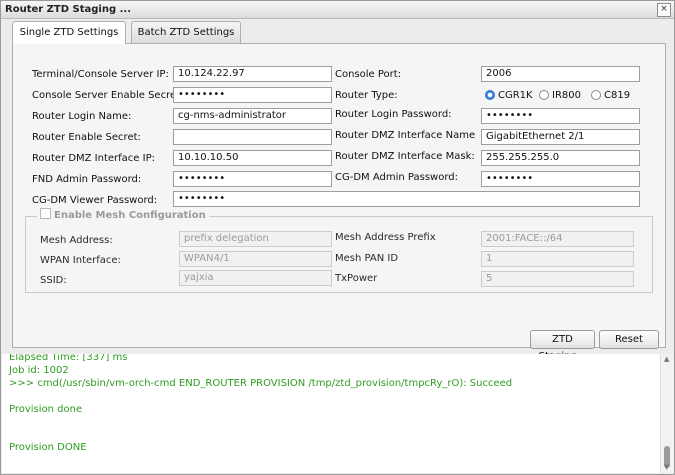 This screenshot has width=675, height=475. Describe the element at coordinates (252, 158) in the screenshot. I see `dmz-if-ip-input: 10.10.10.50` at that location.